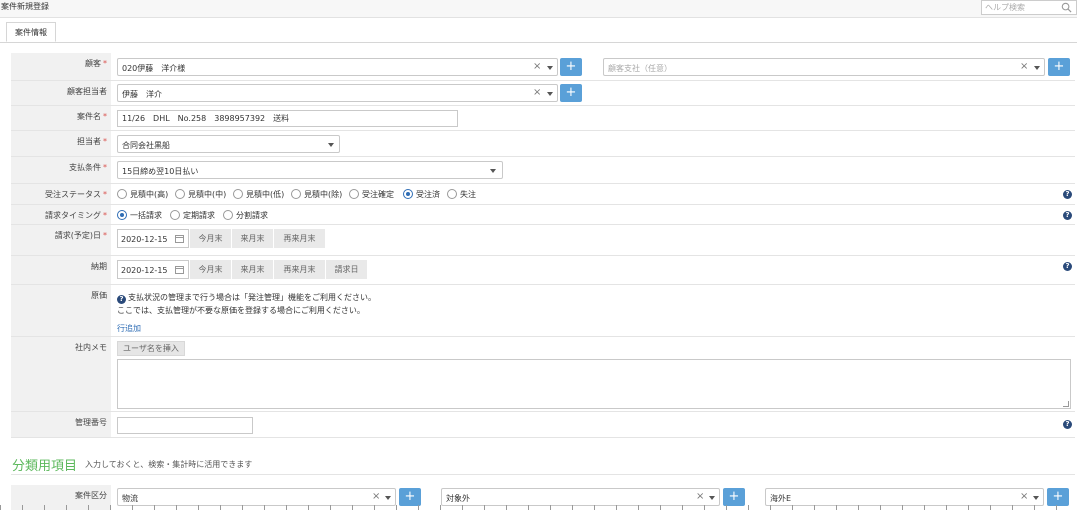 The height and width of the screenshot is (510, 1077). Describe the element at coordinates (210, 269) in the screenshot. I see `delivery-end-of-month-button: 今月末` at that location.